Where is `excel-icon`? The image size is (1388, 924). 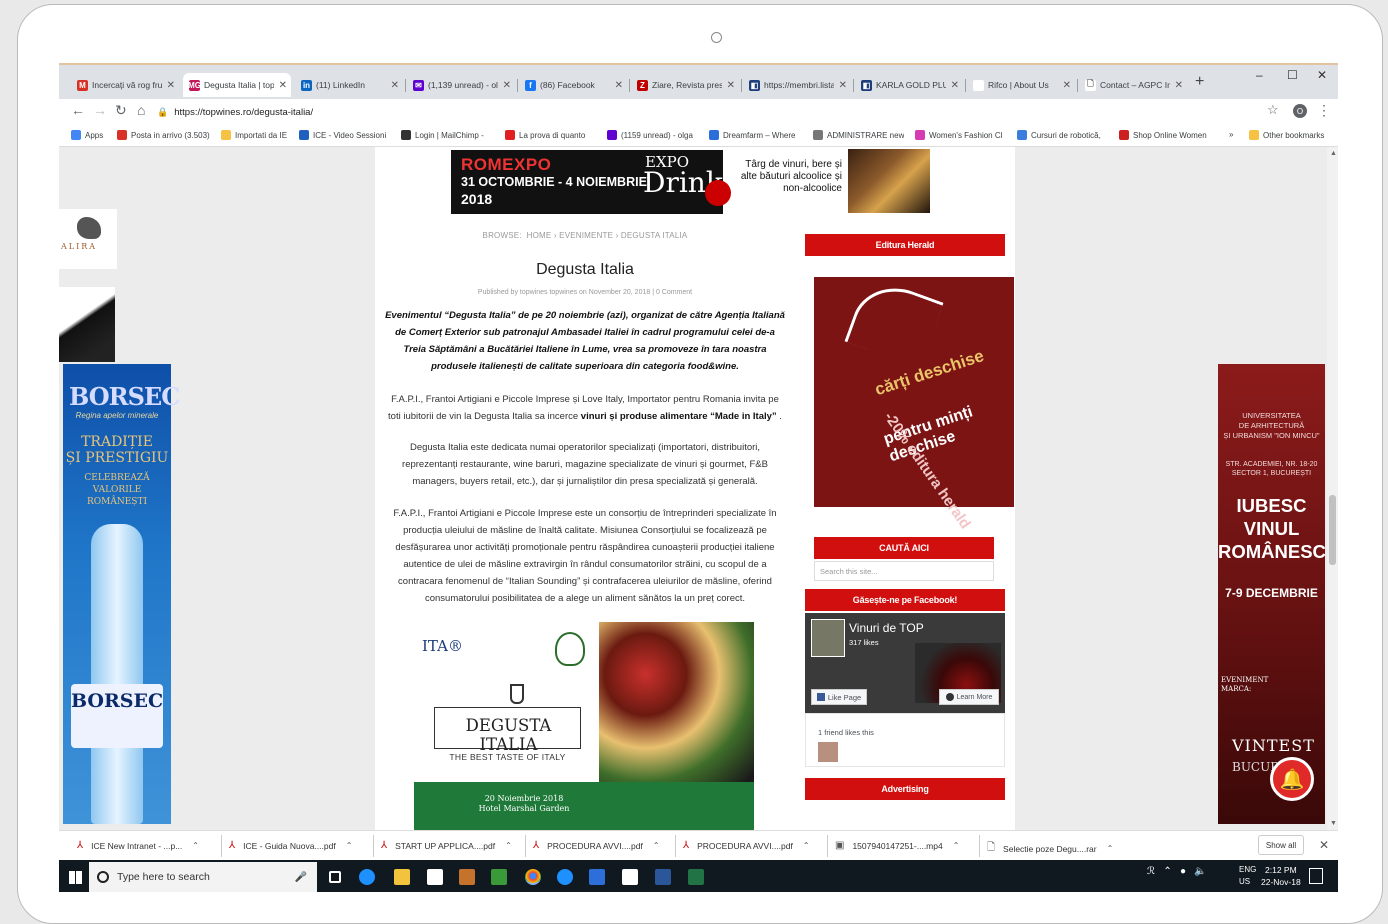
excel-icon is located at coordinates (696, 877).